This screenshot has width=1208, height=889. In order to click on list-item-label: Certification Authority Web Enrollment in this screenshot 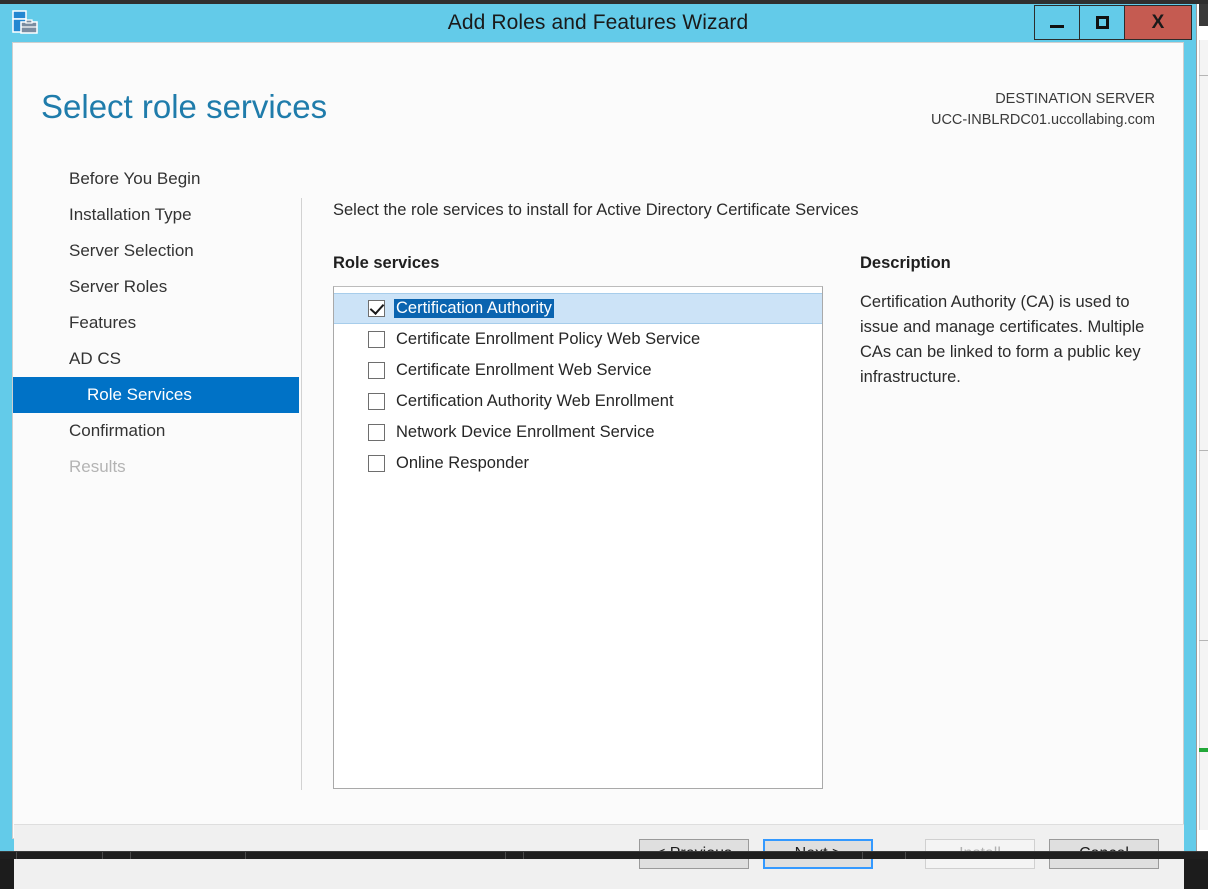, I will do `click(535, 401)`.